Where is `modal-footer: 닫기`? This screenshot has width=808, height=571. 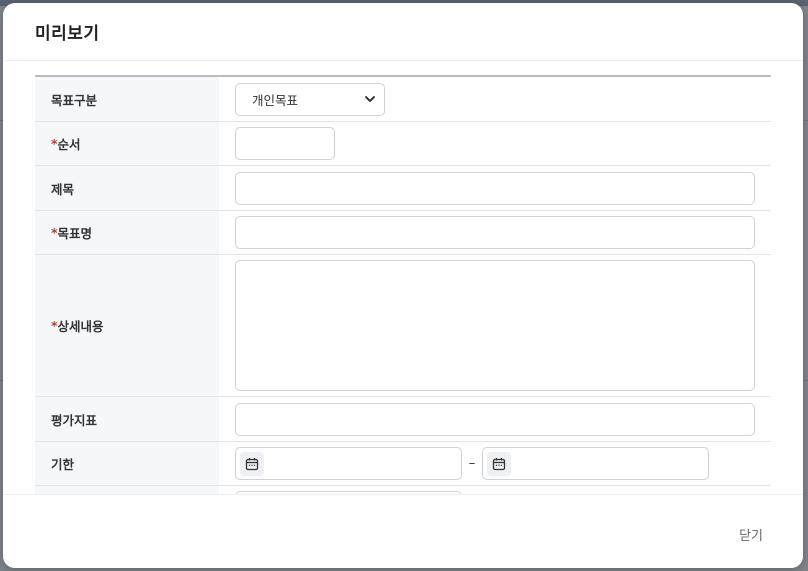
modal-footer: 닫기 is located at coordinates (403, 531).